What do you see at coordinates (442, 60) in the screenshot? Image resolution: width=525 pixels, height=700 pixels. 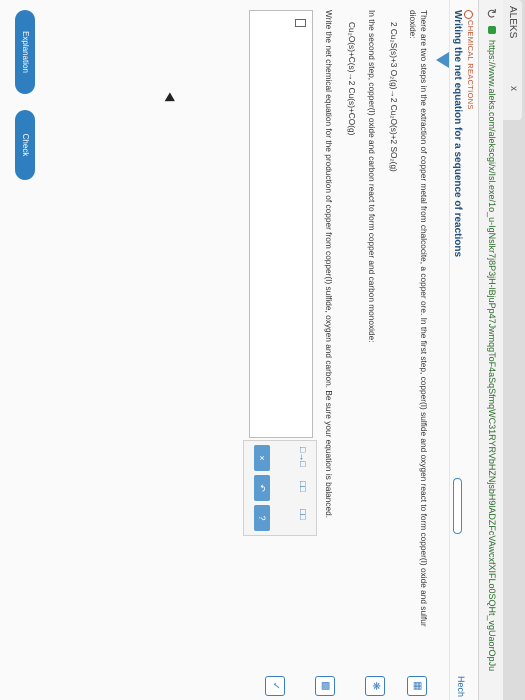 I see `collapse-toggle-icon` at bounding box center [442, 60].